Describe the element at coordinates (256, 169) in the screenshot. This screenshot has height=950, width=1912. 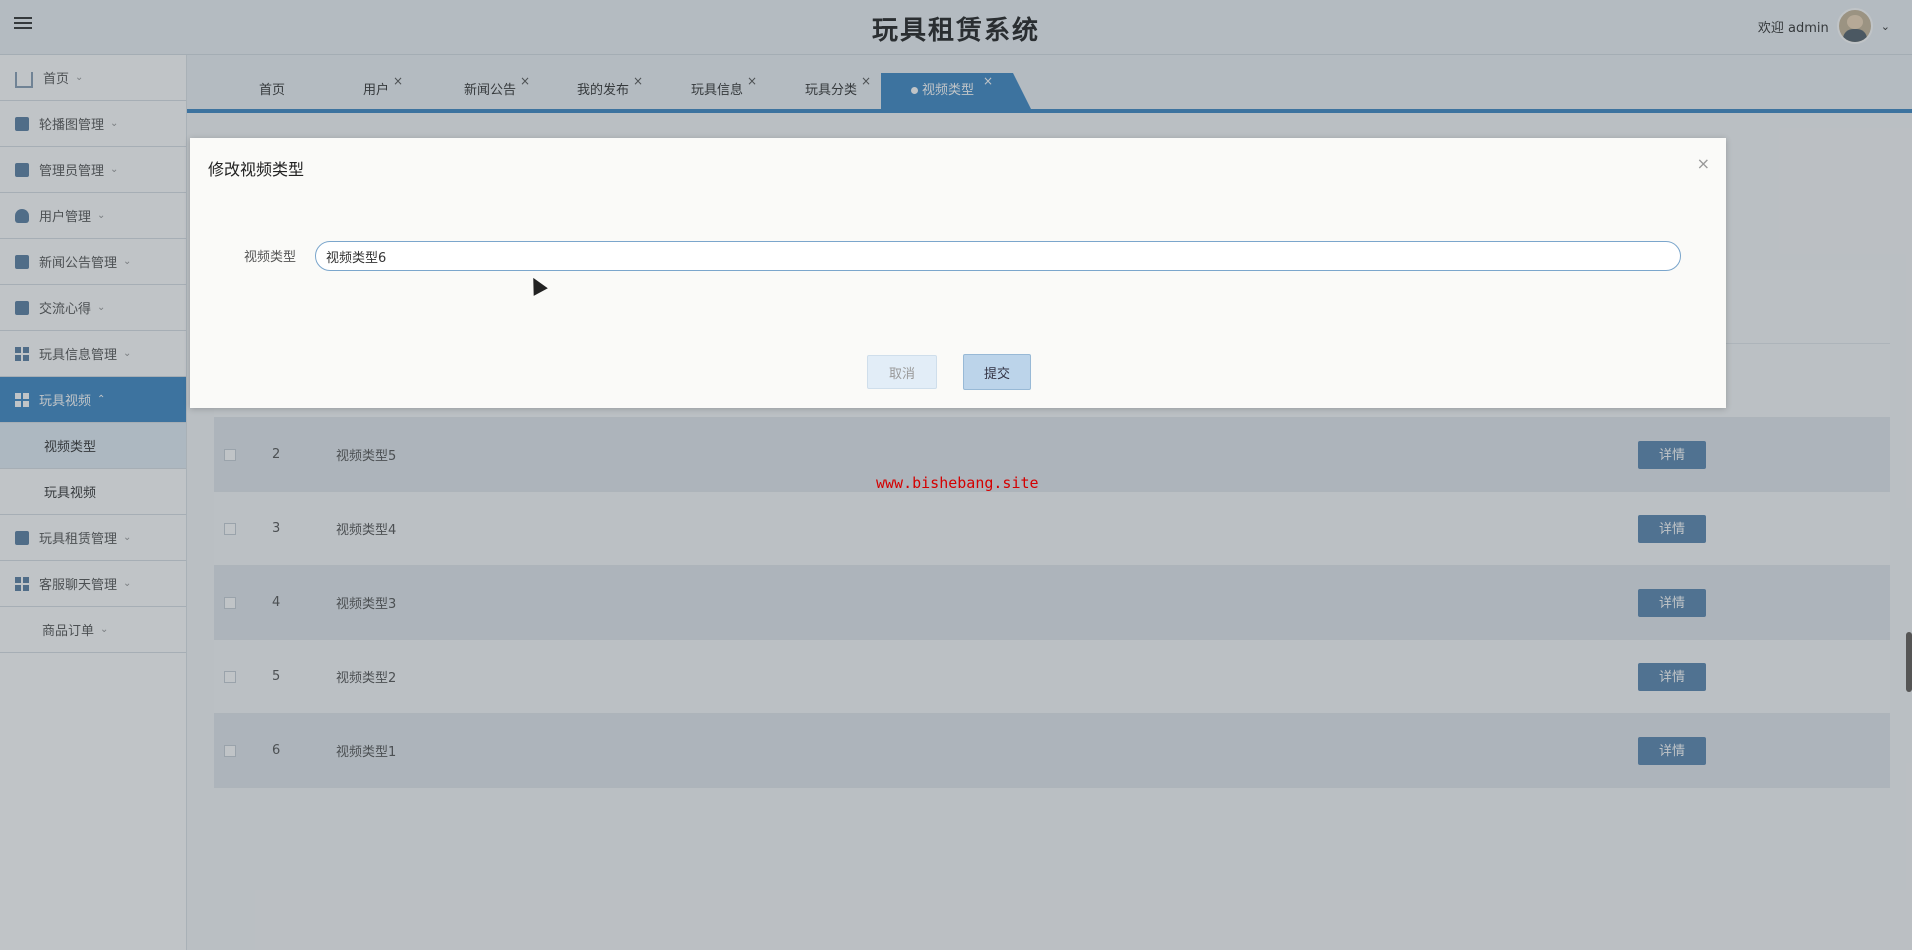
I see `dialog-title: 修改视频类型` at that location.